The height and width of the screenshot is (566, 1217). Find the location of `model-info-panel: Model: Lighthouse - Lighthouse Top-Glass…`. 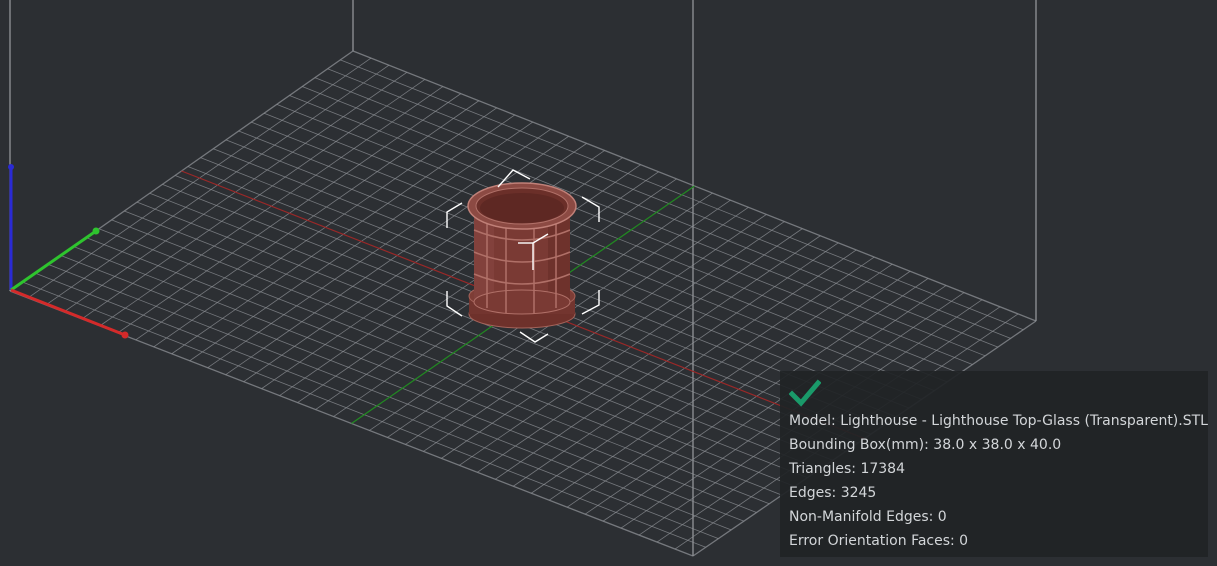

model-info-panel: Model: Lighthouse - Lighthouse Top-Glass… is located at coordinates (994, 464).